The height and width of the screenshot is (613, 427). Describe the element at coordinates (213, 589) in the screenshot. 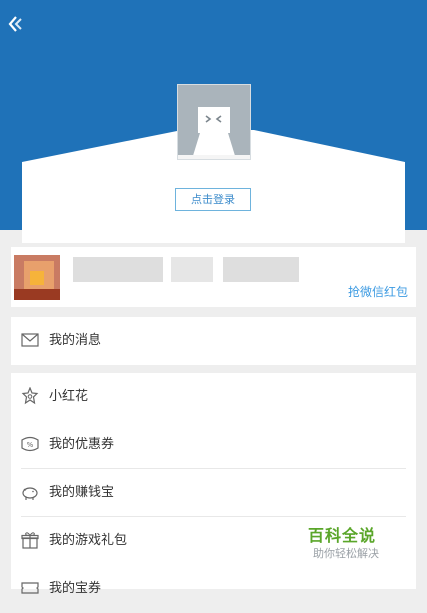

I see `menu-item-vouchers: 我的宝券` at that location.